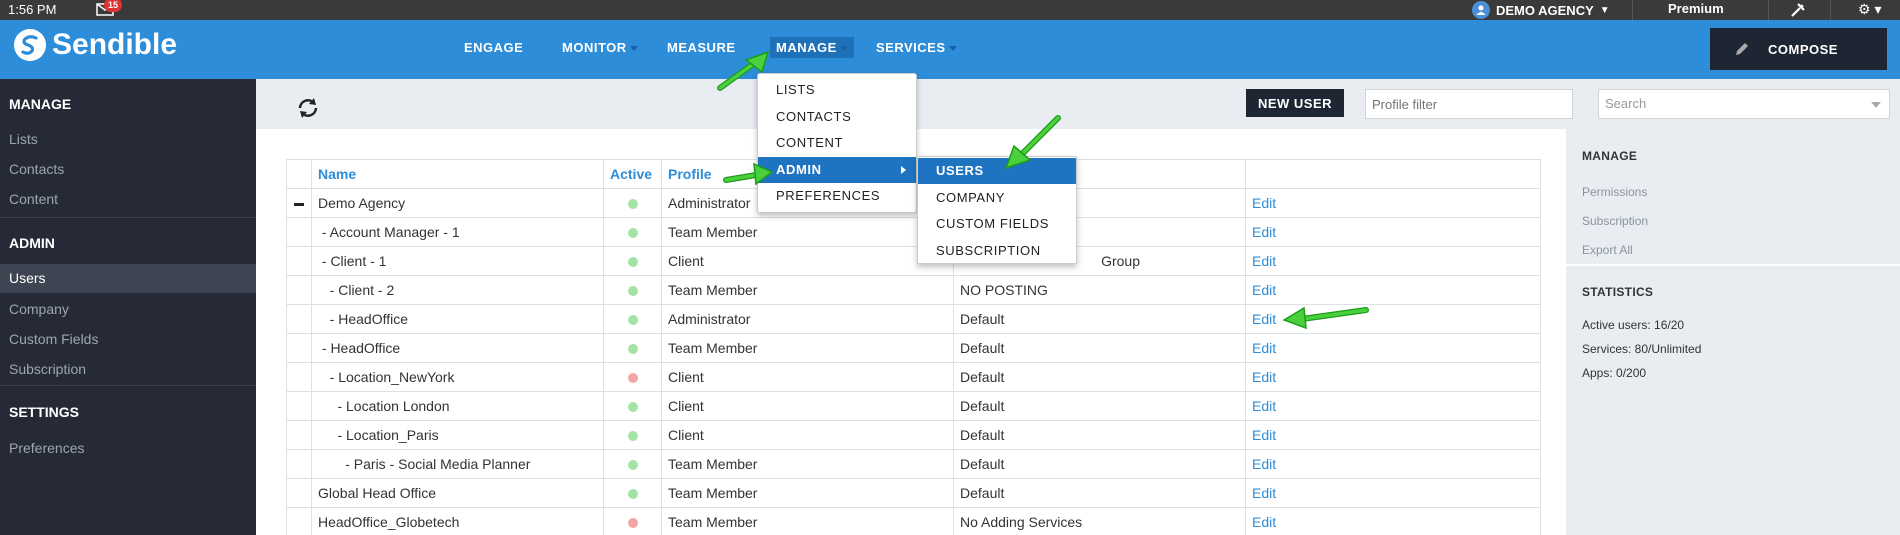 Image resolution: width=1900 pixels, height=535 pixels. I want to click on table-row: - HeadOffice Team Member Default Edit, so click(913, 348).